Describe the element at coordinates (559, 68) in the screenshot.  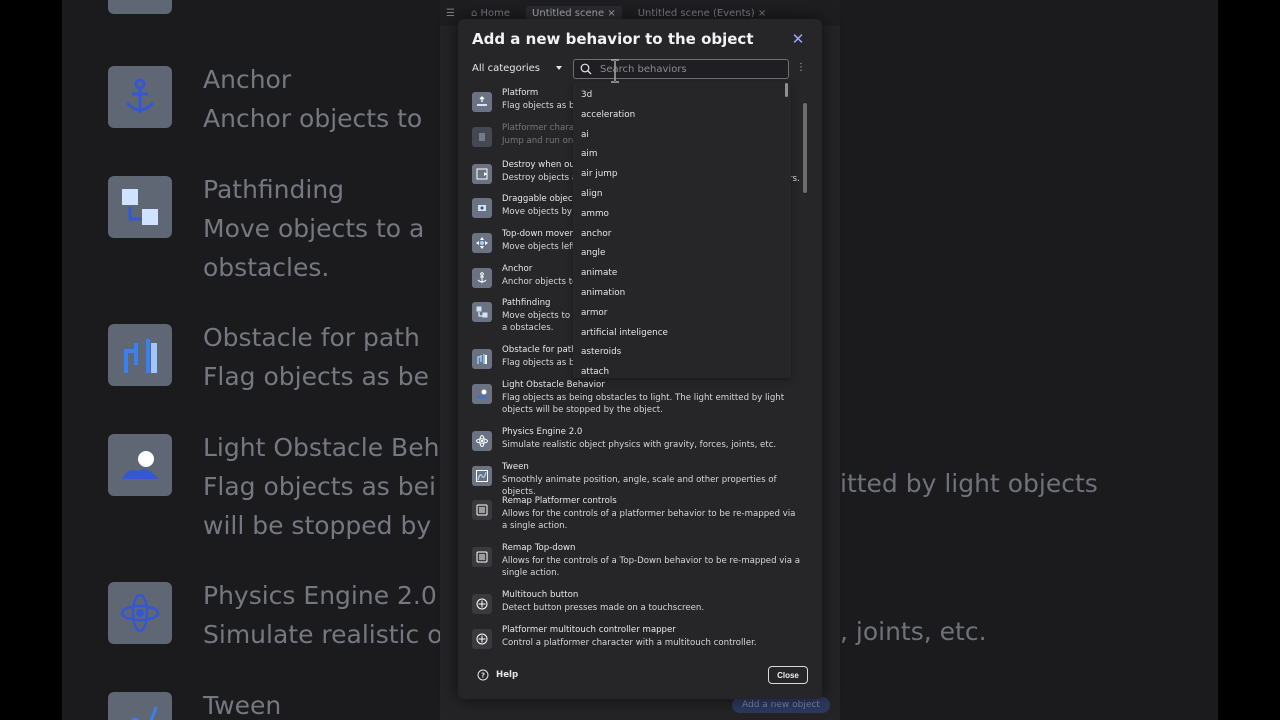
I see `chevron-down-icon` at that location.